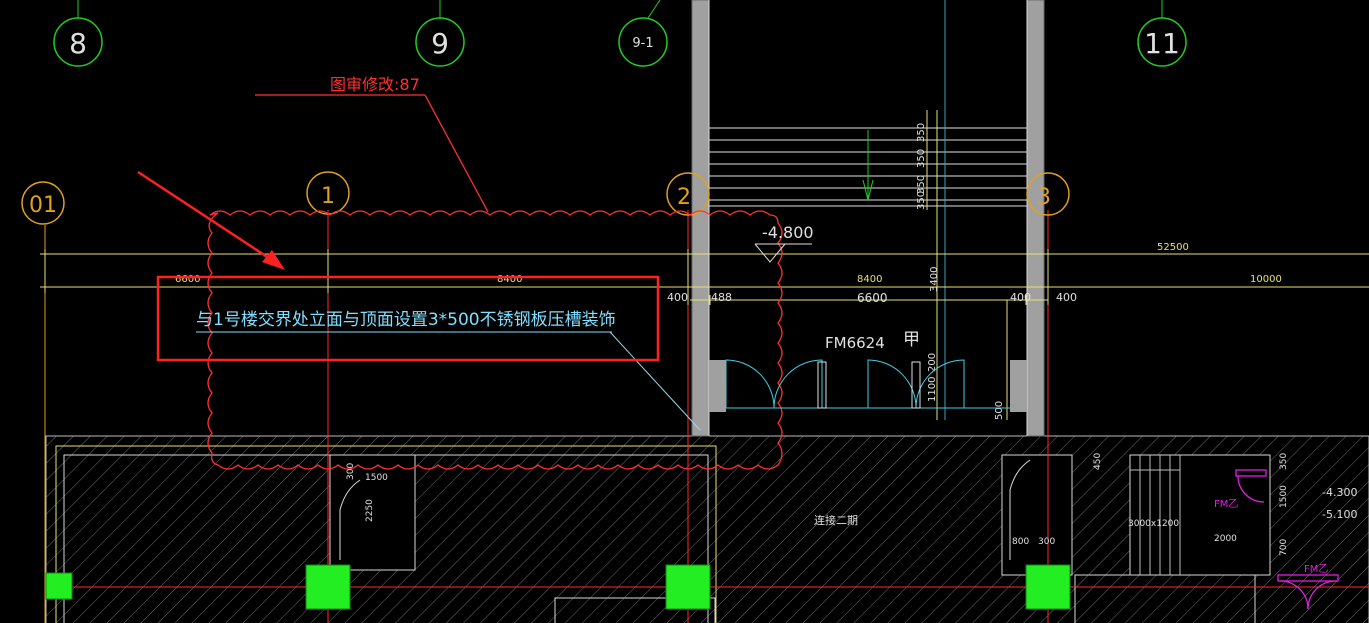 This screenshot has width=1369, height=623. I want to click on axis-bubble-11: 11, so click(1162, 33).